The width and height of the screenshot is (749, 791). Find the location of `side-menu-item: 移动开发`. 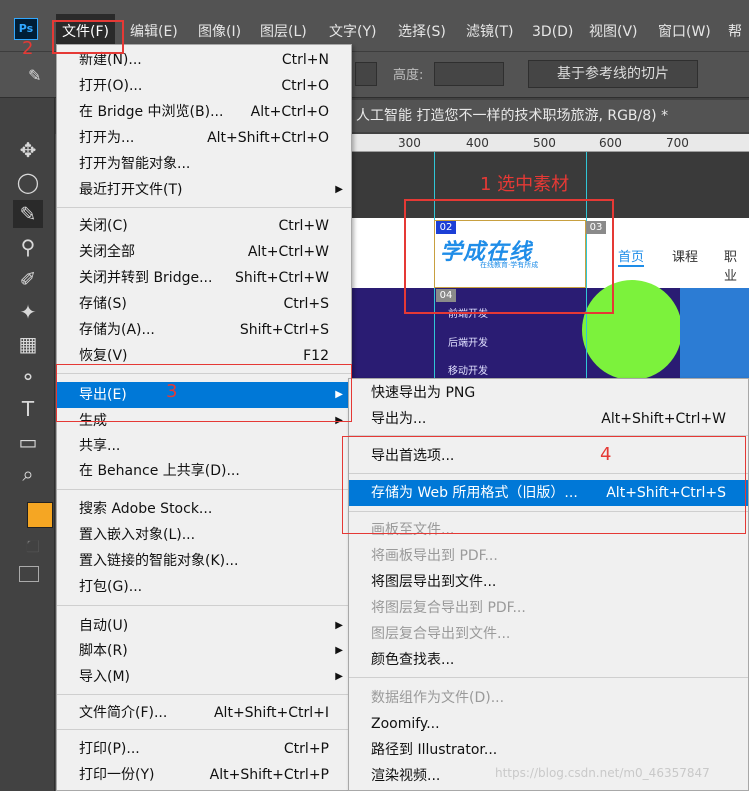

side-menu-item: 移动开发 is located at coordinates (468, 371).